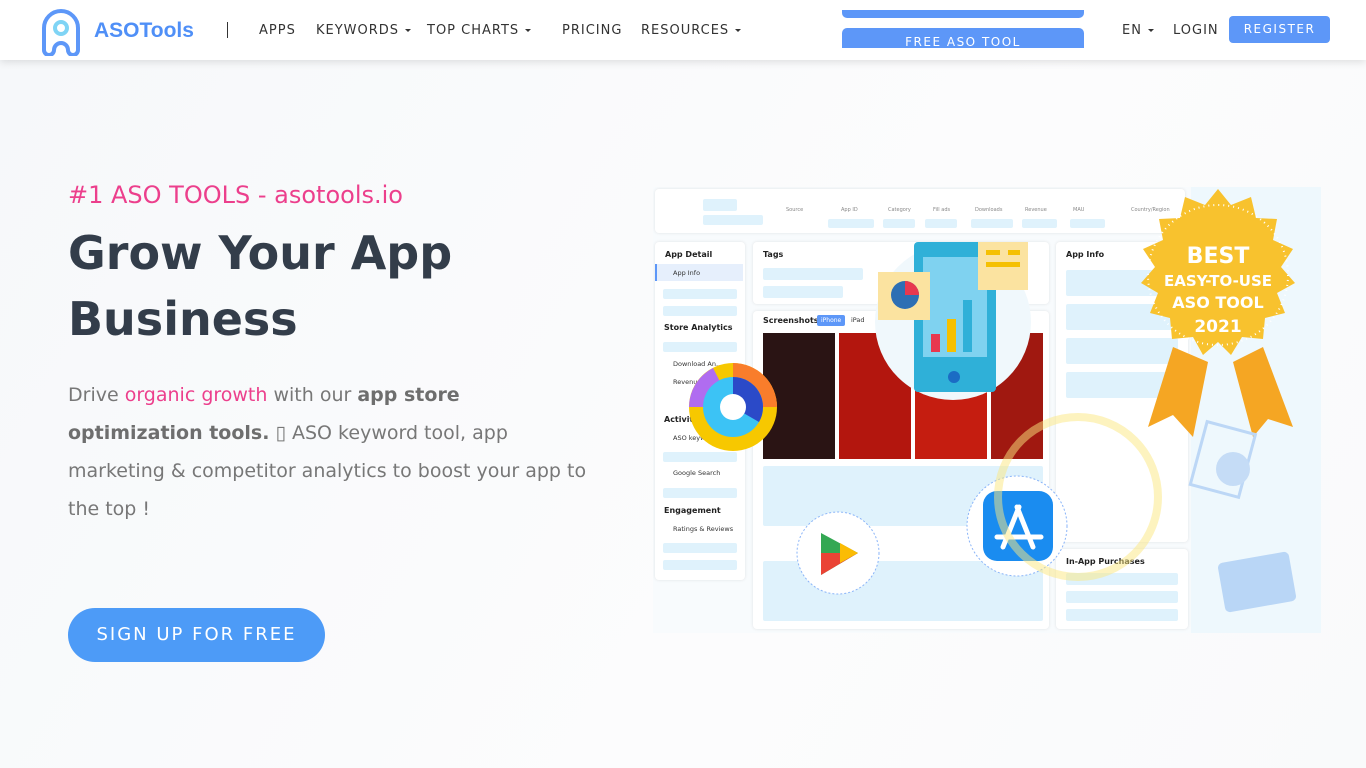 This screenshot has width=1366, height=768. Describe the element at coordinates (1279, 29) in the screenshot. I see `register-button: REGISTER` at that location.